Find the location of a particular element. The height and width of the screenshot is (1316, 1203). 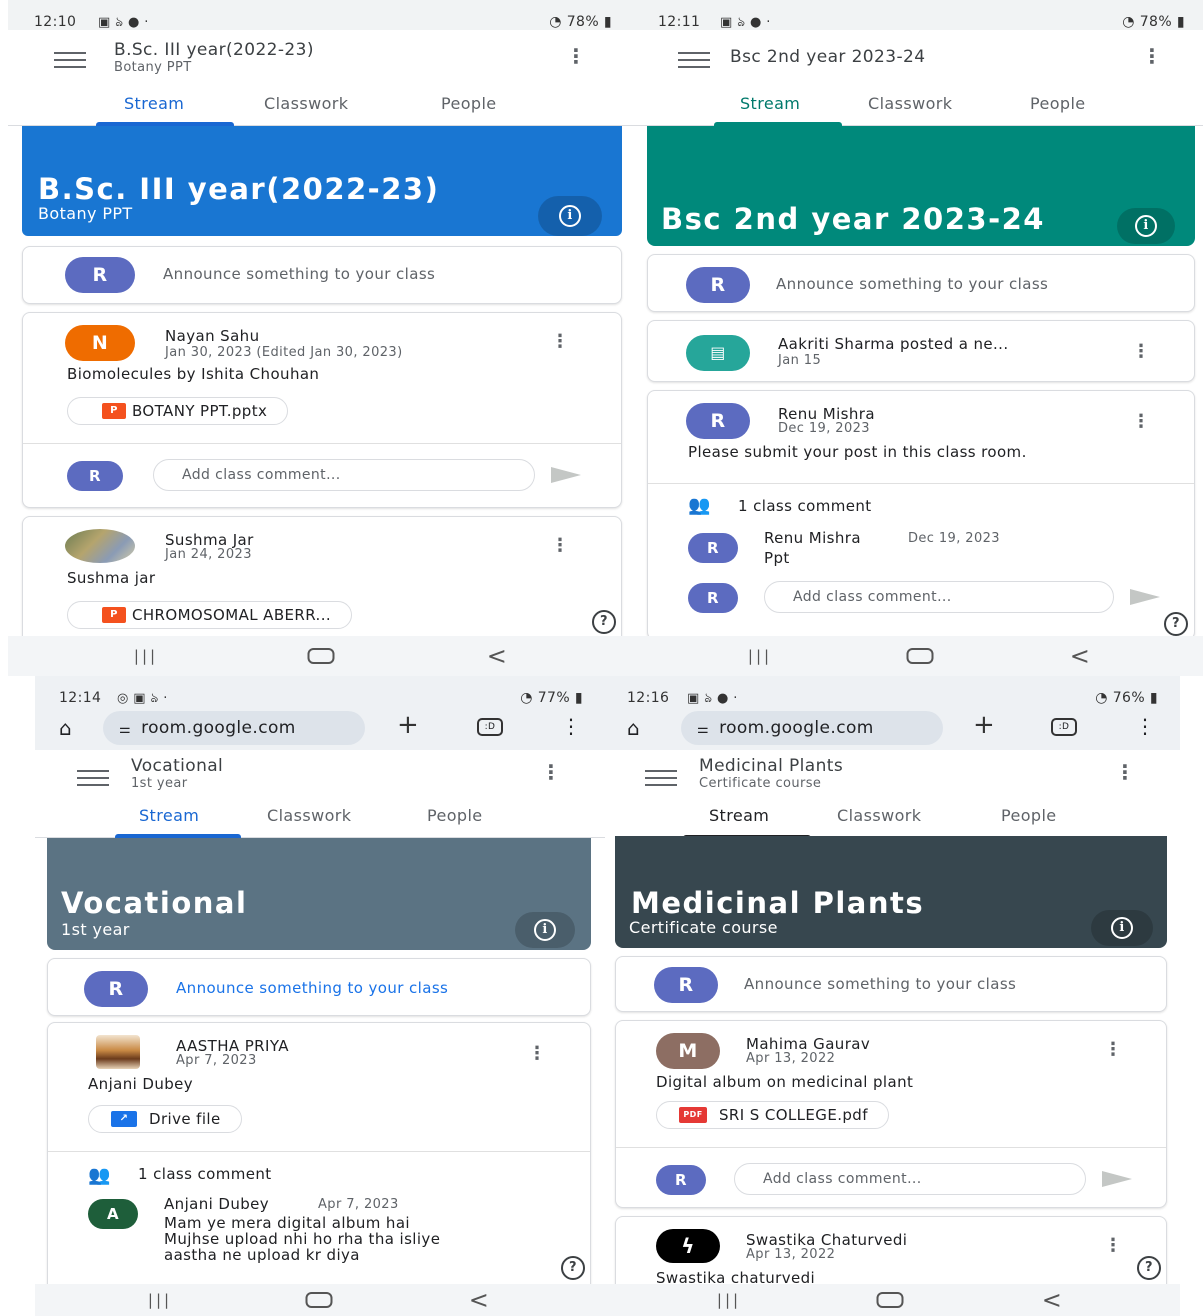

class-banner: B.Sc. III year(2022-23) Botany PPT i is located at coordinates (322, 181).